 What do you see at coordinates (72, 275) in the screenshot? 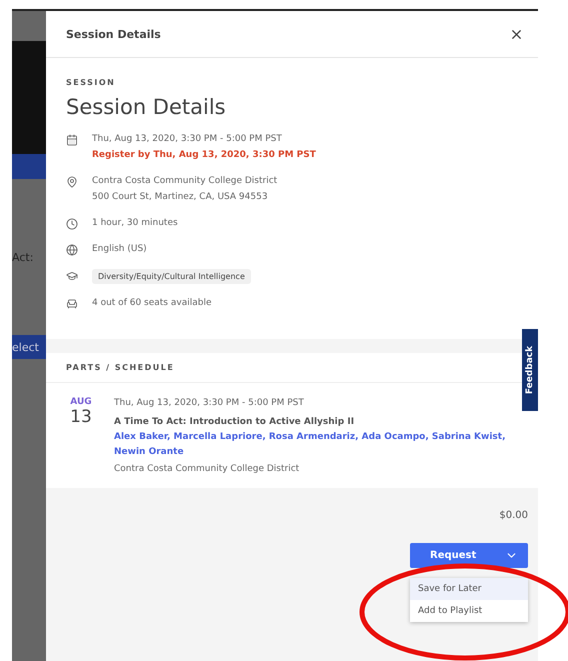
I see `graduation-cap-icon` at bounding box center [72, 275].